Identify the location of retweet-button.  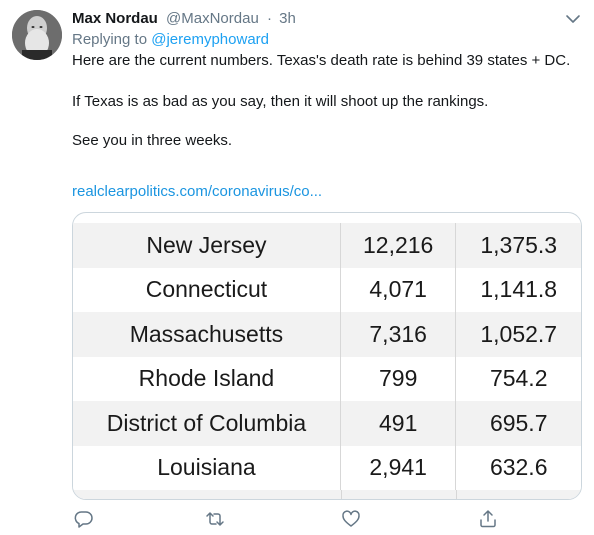
(215, 519).